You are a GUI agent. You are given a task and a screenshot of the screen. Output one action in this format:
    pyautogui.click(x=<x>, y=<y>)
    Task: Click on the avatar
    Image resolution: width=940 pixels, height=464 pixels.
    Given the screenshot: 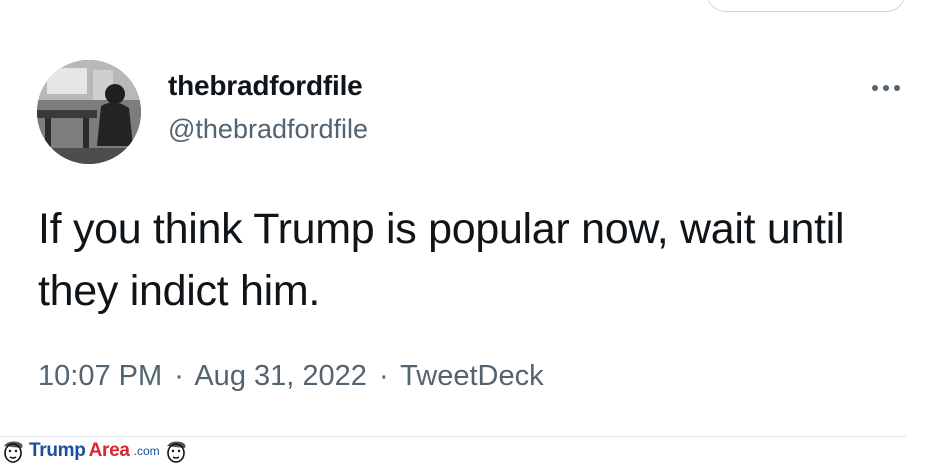 What is the action you would take?
    pyautogui.click(x=89, y=112)
    